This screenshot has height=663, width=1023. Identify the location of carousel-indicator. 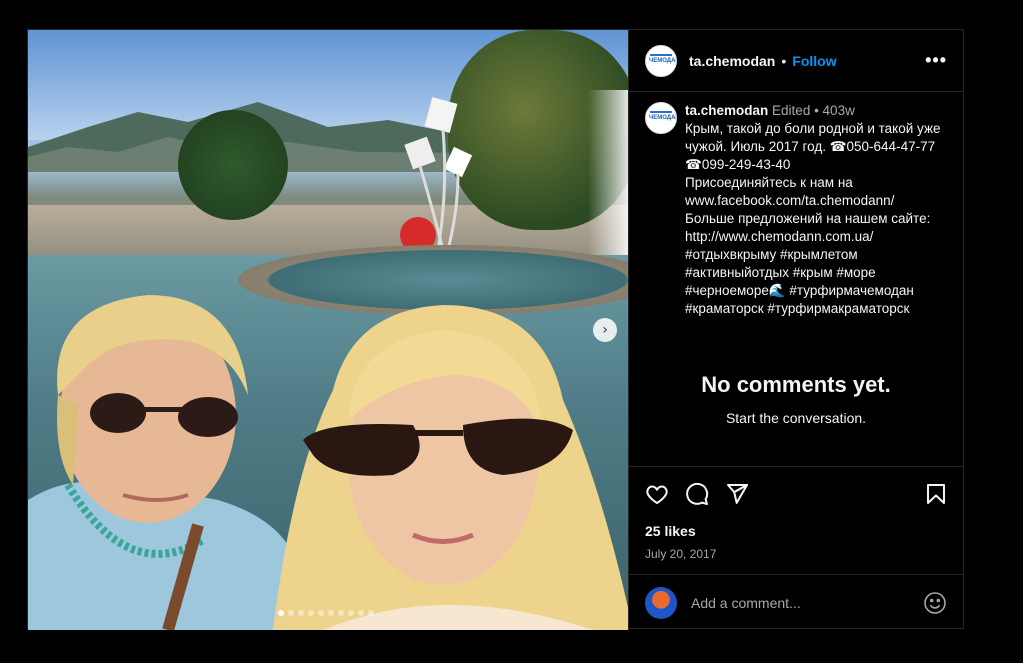
(326, 613).